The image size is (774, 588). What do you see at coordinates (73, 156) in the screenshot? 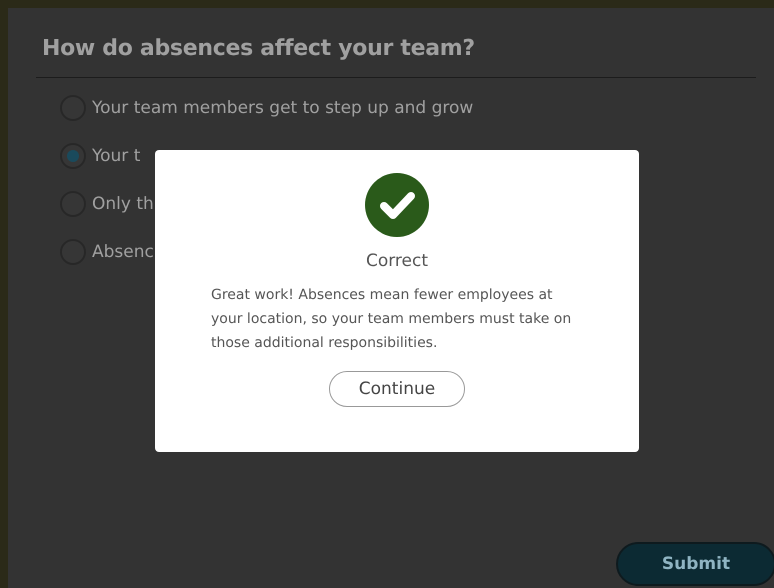
I see `radio-button` at bounding box center [73, 156].